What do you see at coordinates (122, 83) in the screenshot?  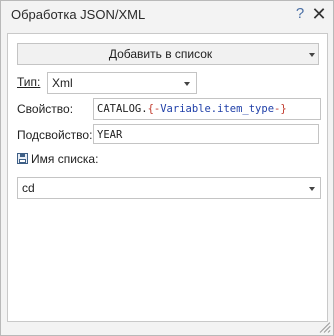 I see `type-dropdown: Xml` at bounding box center [122, 83].